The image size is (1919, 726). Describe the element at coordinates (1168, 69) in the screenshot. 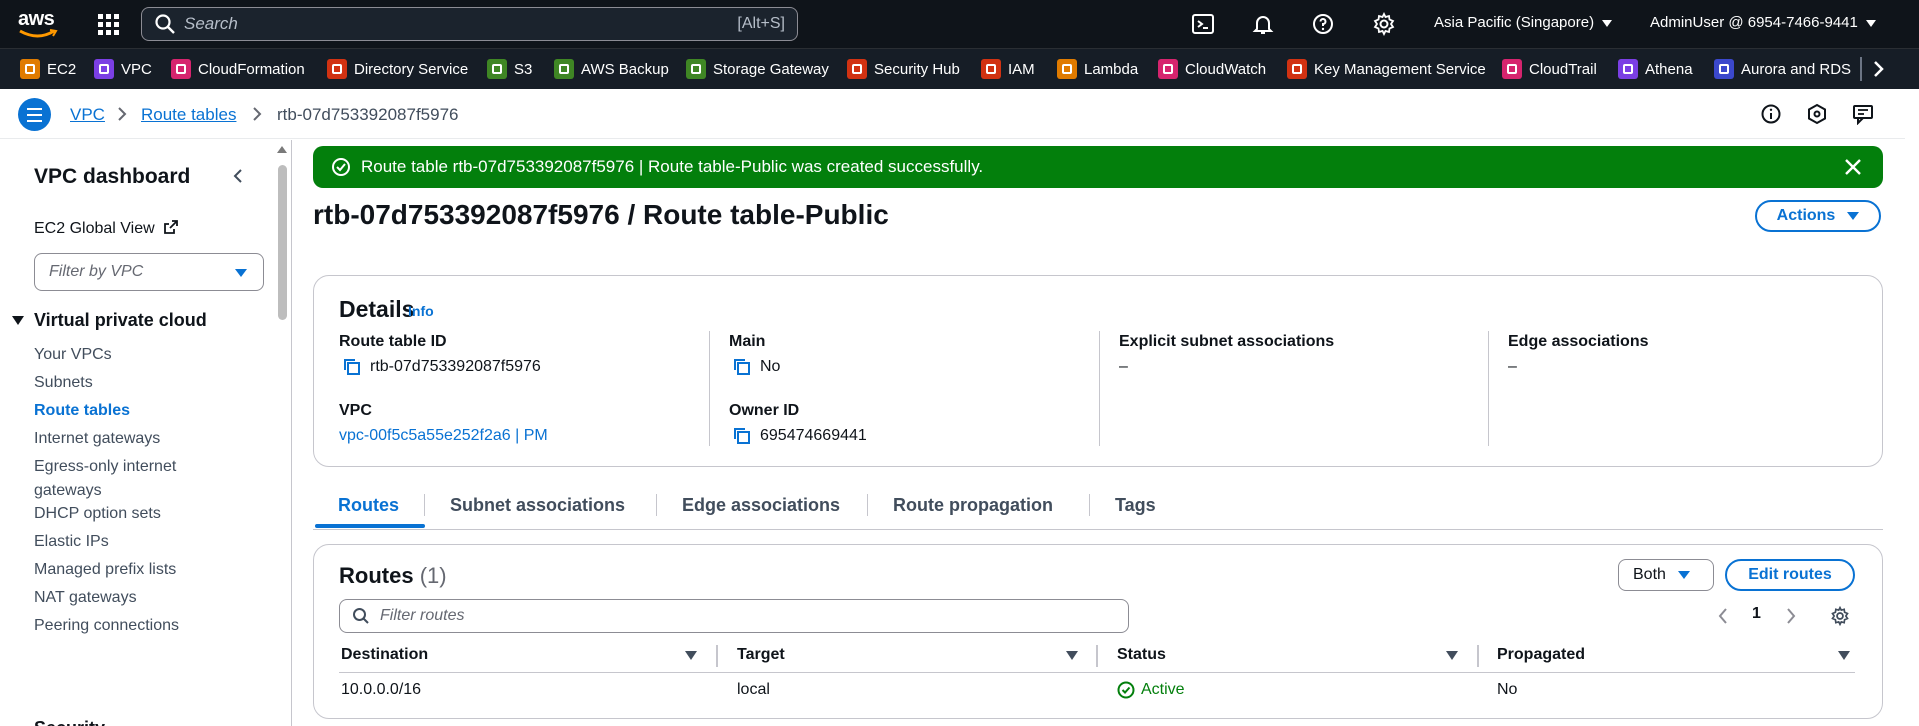

I see `cloudwatch-icon` at that location.